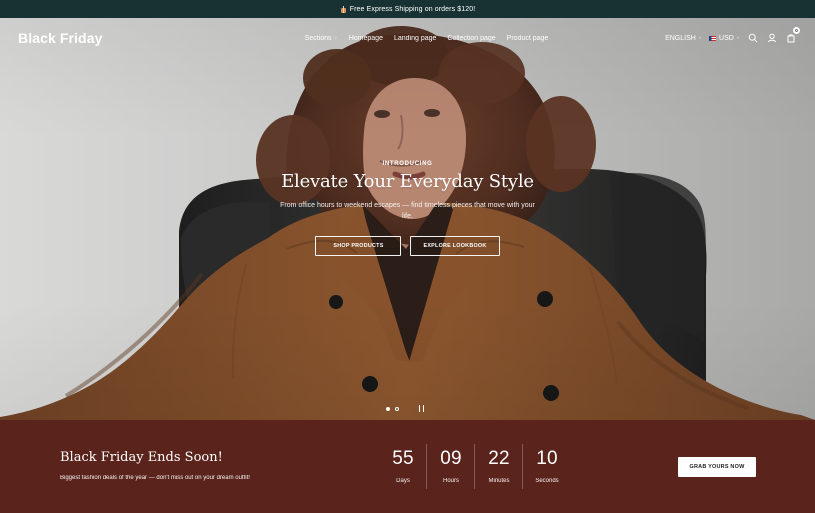 This screenshot has width=815, height=513. I want to click on nav-item-sections: Sections ⌄, so click(321, 38).